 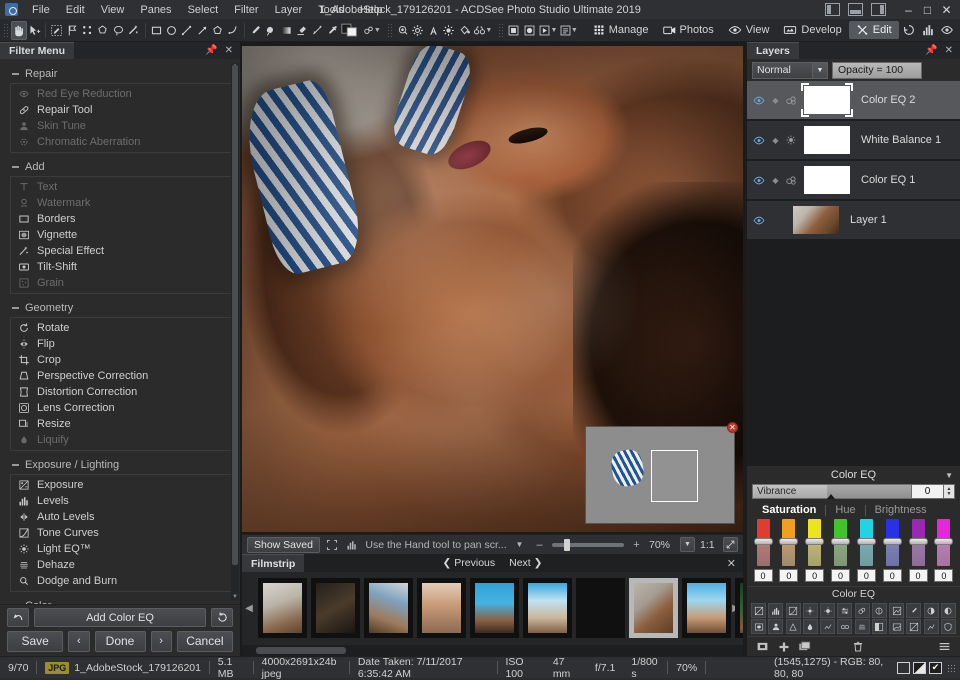 What do you see at coordinates (121, 251) in the screenshot?
I see `filter-item-special-effect: Special Effect` at bounding box center [121, 251].